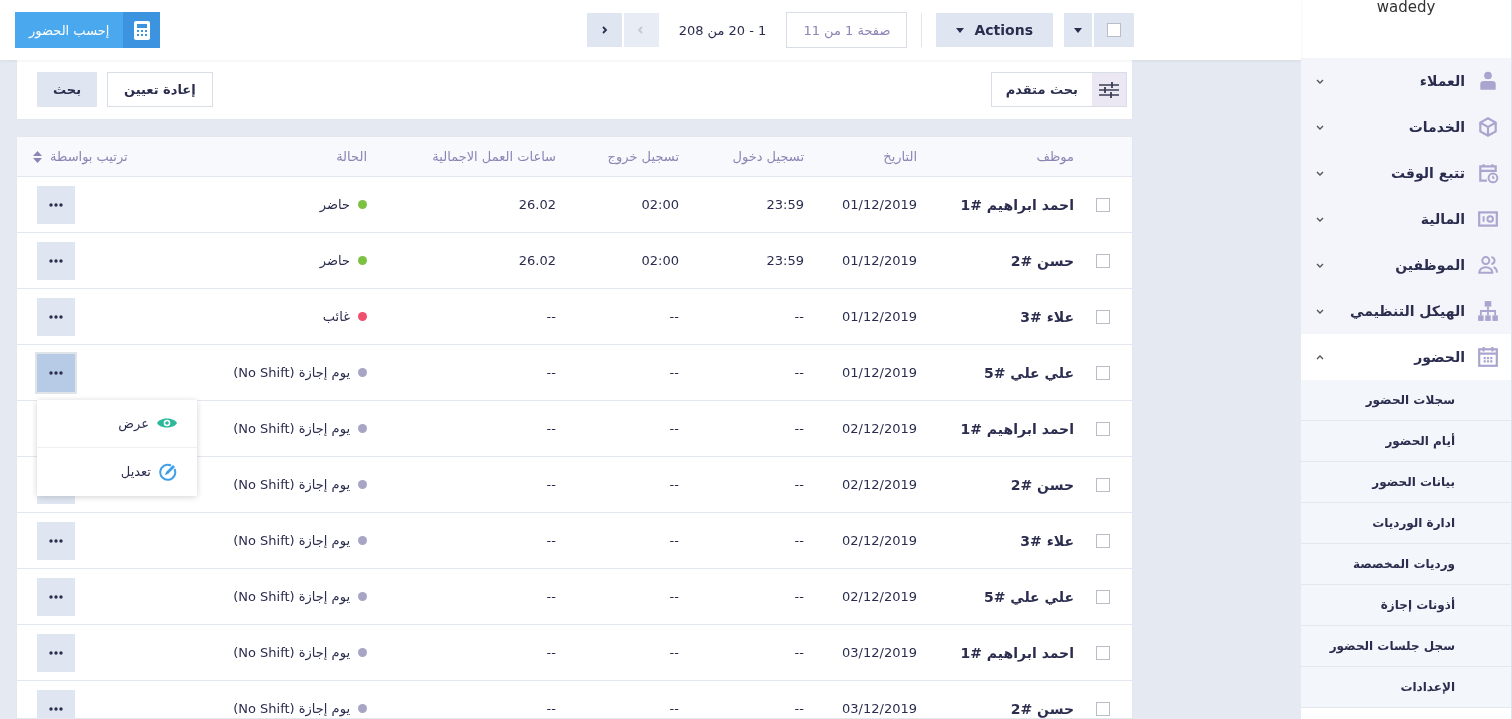  Describe the element at coordinates (1406, 646) in the screenshot. I see `sidebar-subitem: سجل جلسات الحضور` at that location.